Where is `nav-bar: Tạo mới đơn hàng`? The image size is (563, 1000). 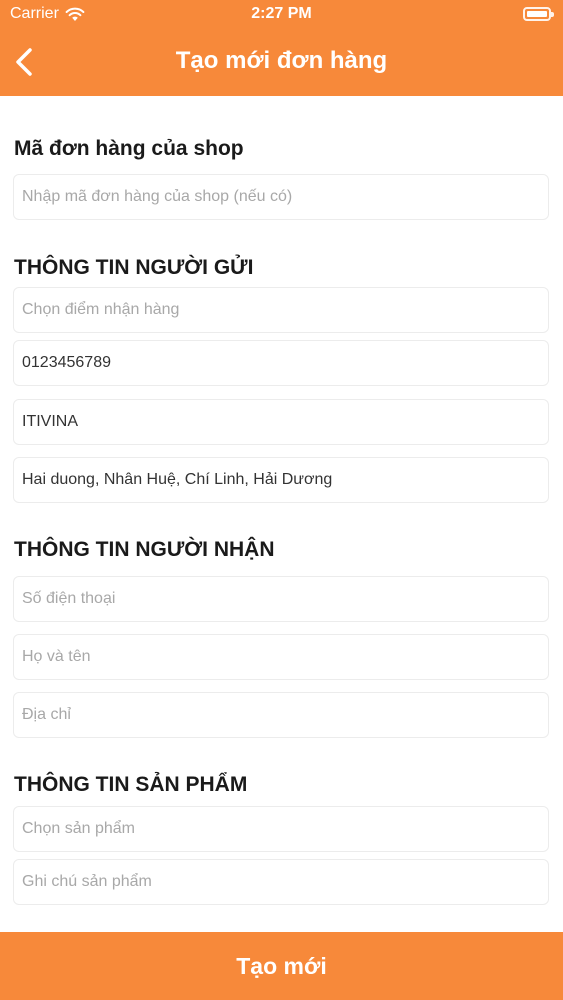 nav-bar: Tạo mới đơn hàng is located at coordinates (281, 63).